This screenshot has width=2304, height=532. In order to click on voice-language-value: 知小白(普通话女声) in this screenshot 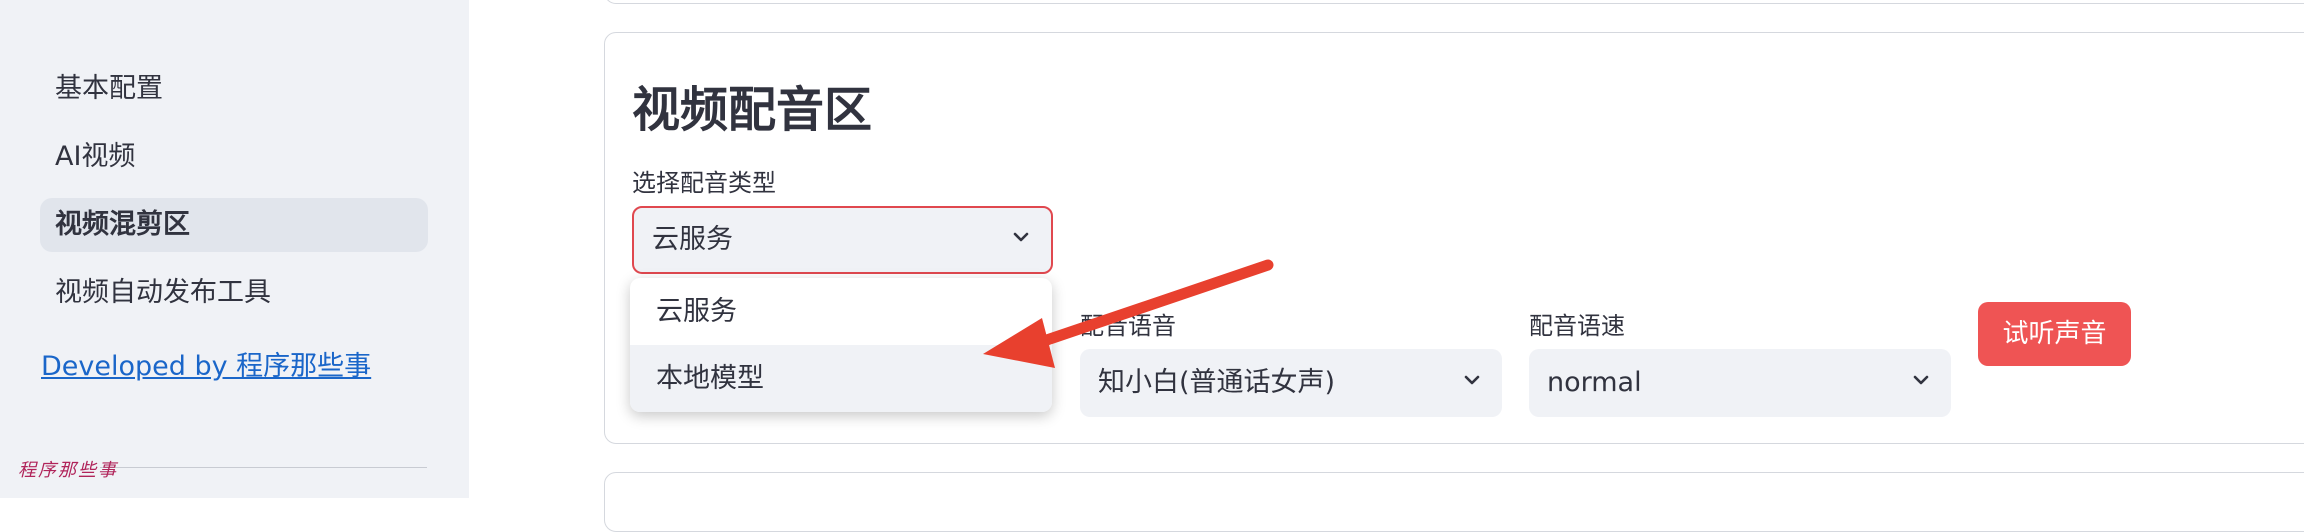, I will do `click(1217, 382)`.